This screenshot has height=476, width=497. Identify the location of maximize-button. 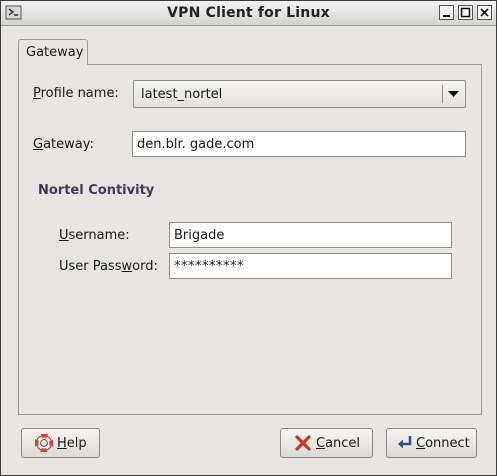
(465, 12).